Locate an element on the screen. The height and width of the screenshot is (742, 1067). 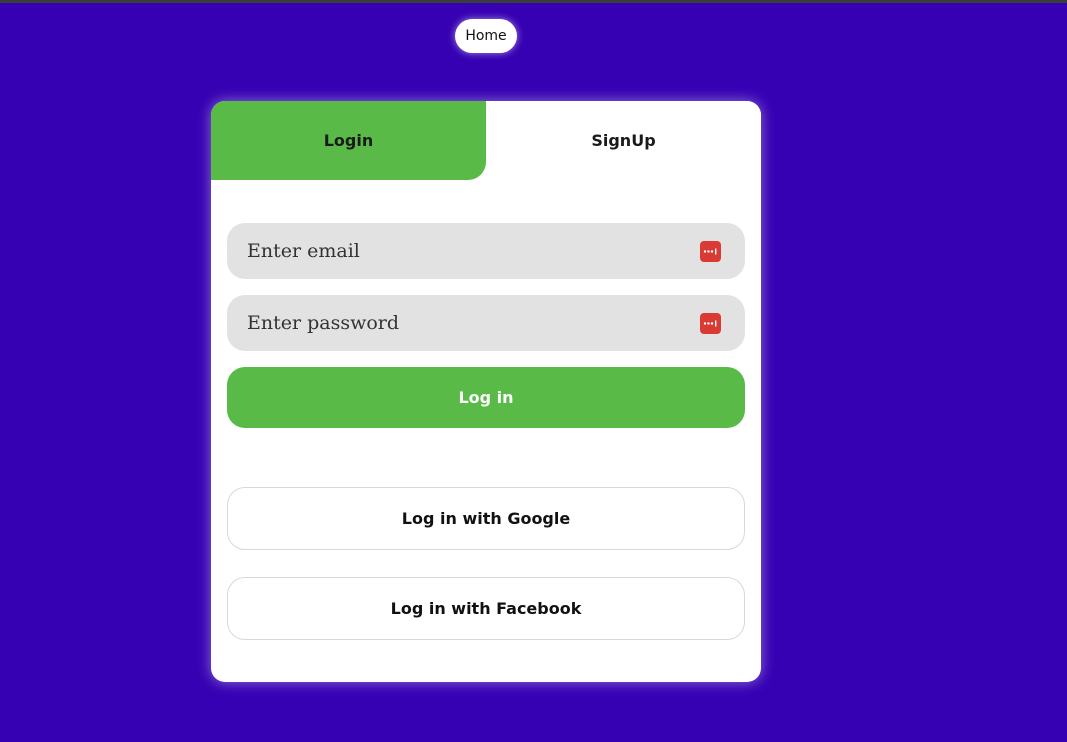
password-field-container is located at coordinates (486, 323).